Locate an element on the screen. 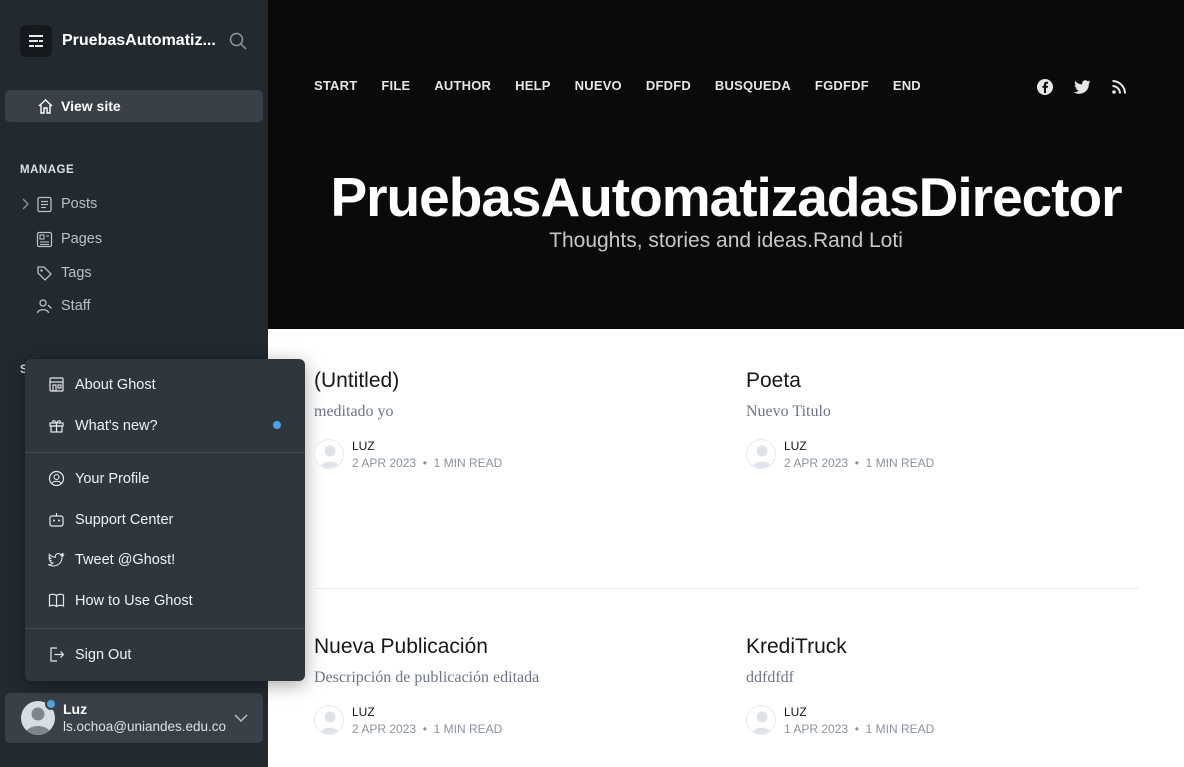 This screenshot has width=1184, height=767. sidebar-item-label: Staff is located at coordinates (76, 306).